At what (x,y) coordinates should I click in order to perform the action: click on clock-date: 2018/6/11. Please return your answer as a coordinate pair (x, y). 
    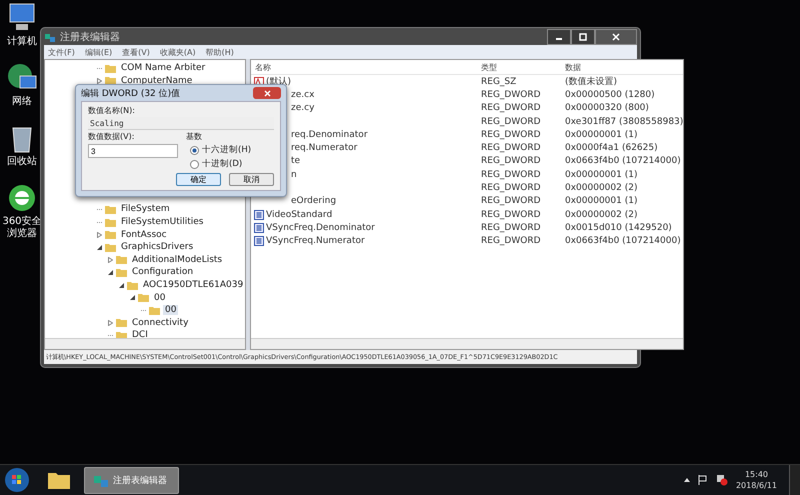
    Looking at the image, I should click on (756, 485).